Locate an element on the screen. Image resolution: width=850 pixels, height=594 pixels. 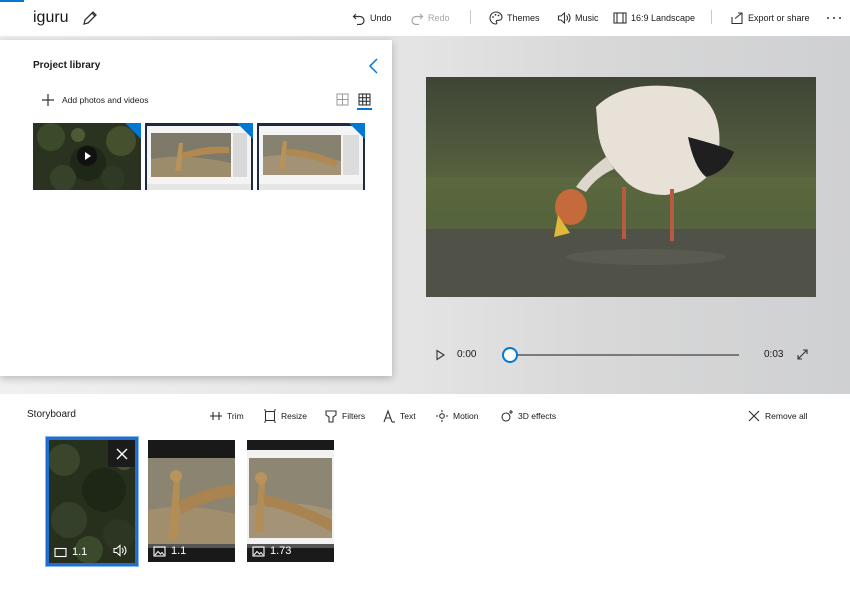
active-view-indicator is located at coordinates (364, 109).